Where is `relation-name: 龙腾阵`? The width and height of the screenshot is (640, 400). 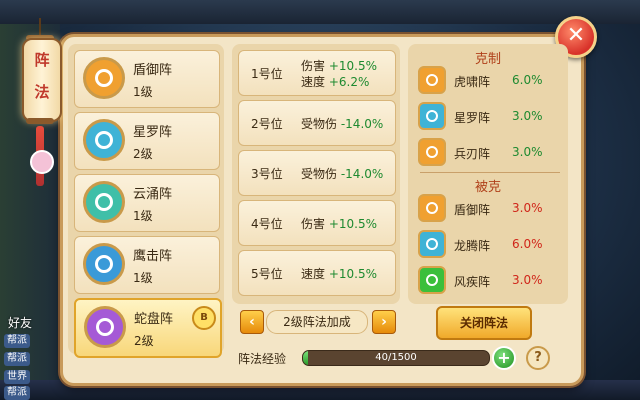 relation-name: 龙腾阵 is located at coordinates (472, 246).